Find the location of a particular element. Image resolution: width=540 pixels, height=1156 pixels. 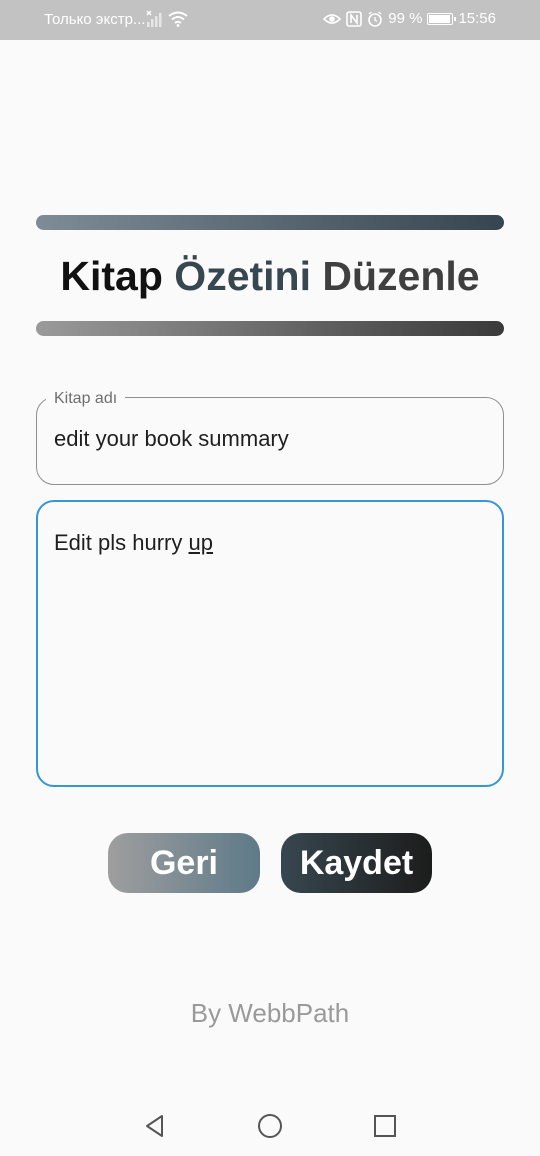

back-triangle-icon is located at coordinates (155, 1126).